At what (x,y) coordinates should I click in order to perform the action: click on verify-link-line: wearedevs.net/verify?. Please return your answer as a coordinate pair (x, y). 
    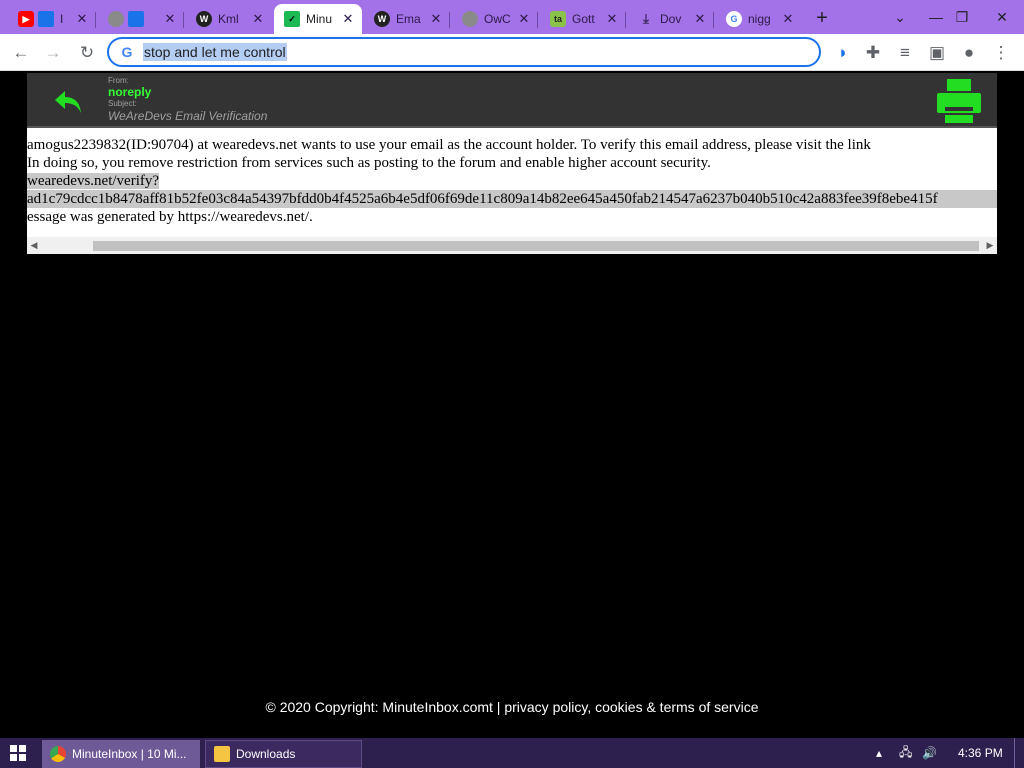
    Looking at the image, I should click on (93, 181).